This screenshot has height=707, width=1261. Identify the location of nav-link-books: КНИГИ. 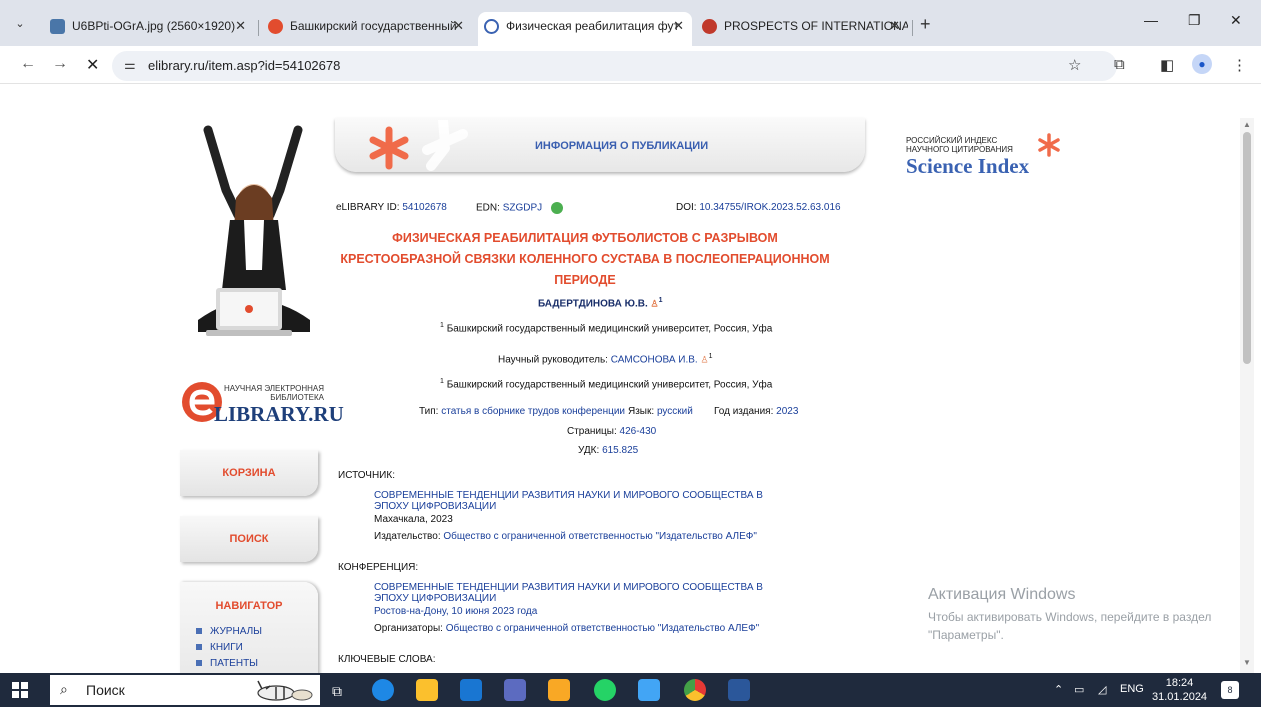
(219, 647).